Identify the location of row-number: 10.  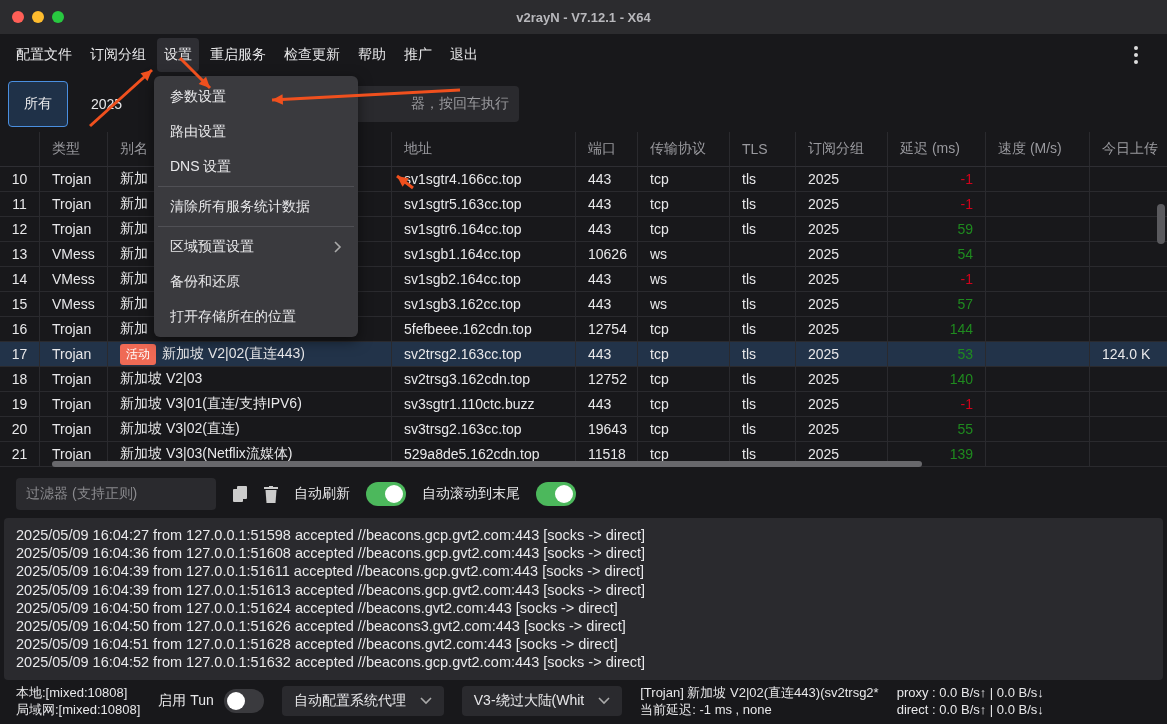
(20, 179).